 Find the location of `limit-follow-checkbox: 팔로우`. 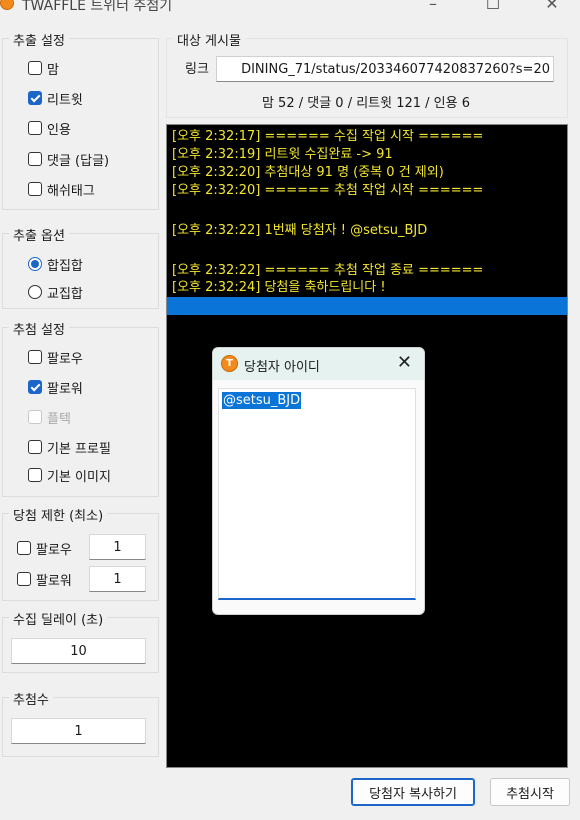

limit-follow-checkbox: 팔로우 is located at coordinates (44, 548).